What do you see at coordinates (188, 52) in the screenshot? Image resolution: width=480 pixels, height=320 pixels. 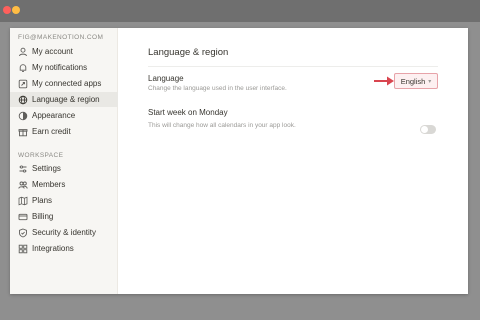 I see `page-title: Language & region` at bounding box center [188, 52].